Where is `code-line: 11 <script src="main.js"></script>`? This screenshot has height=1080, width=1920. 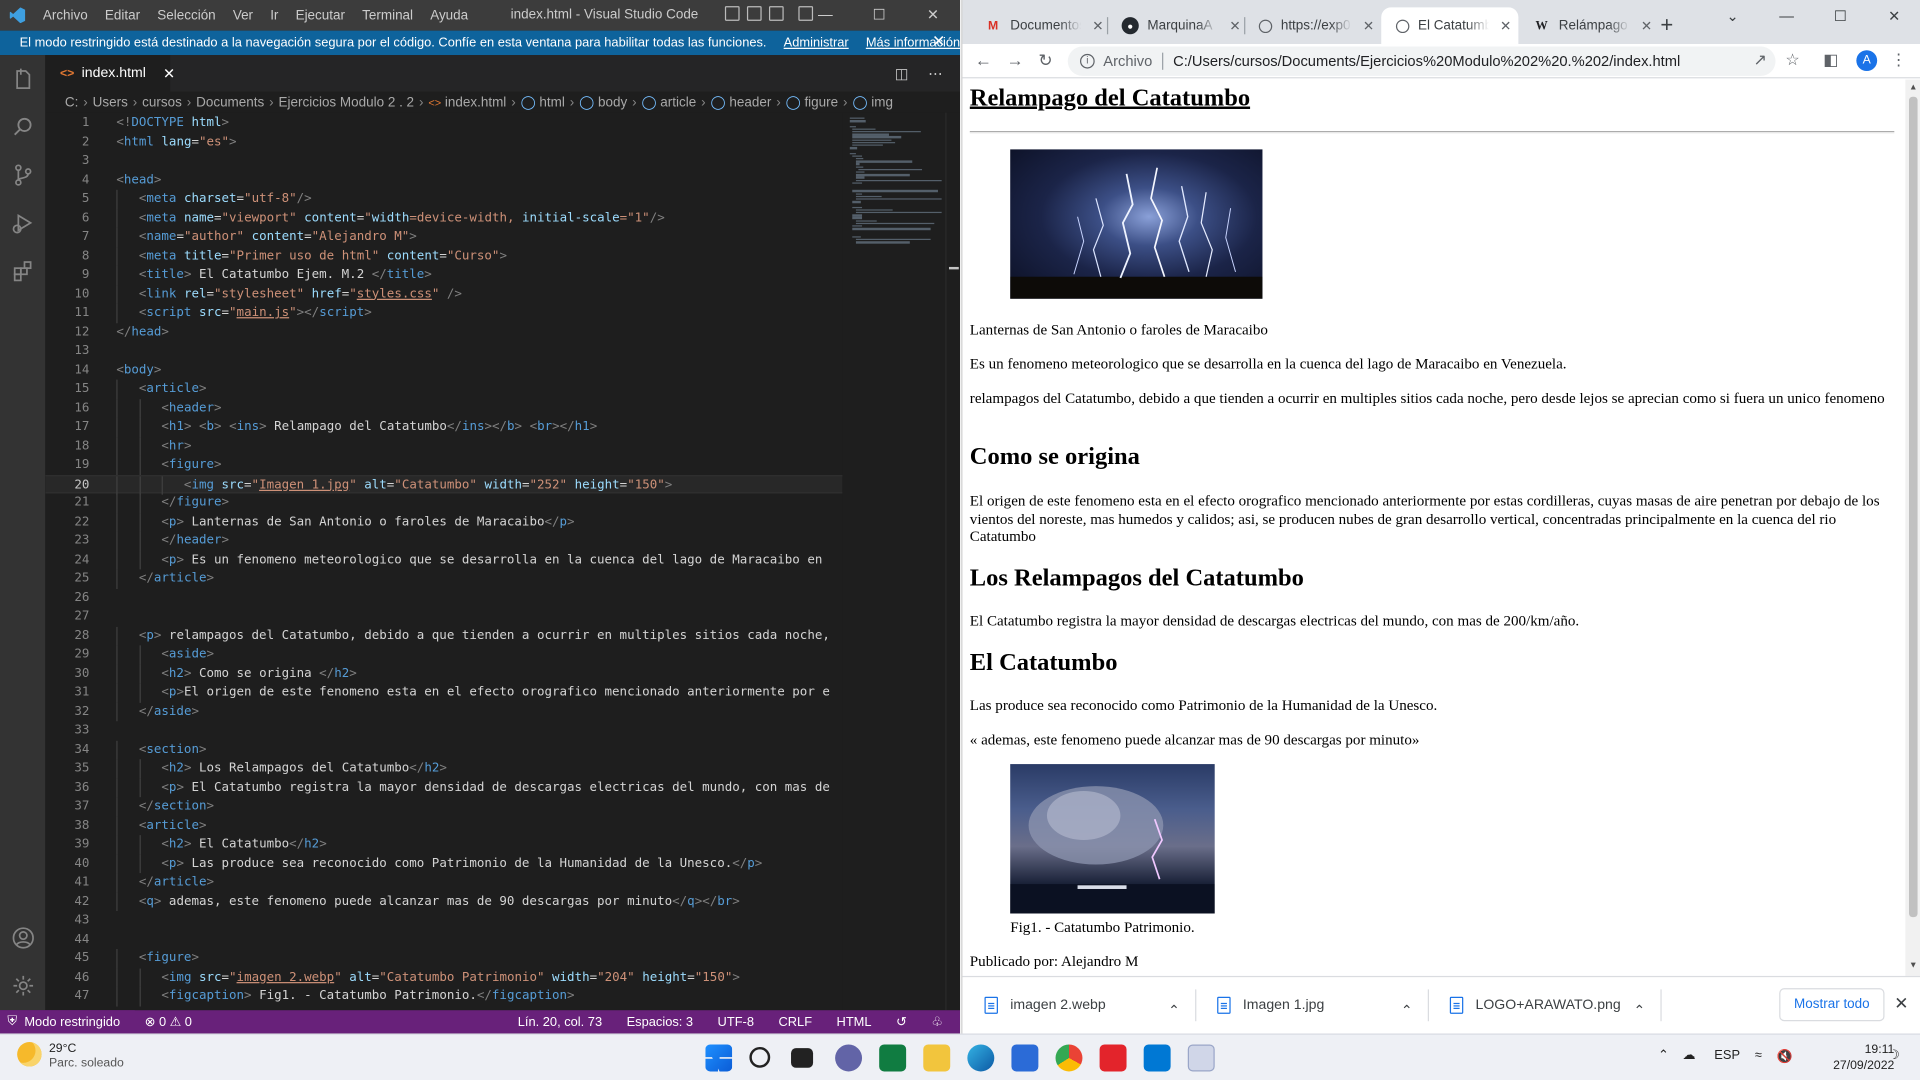
code-line: 11 <script src="main.js"></script> is located at coordinates (443, 313).